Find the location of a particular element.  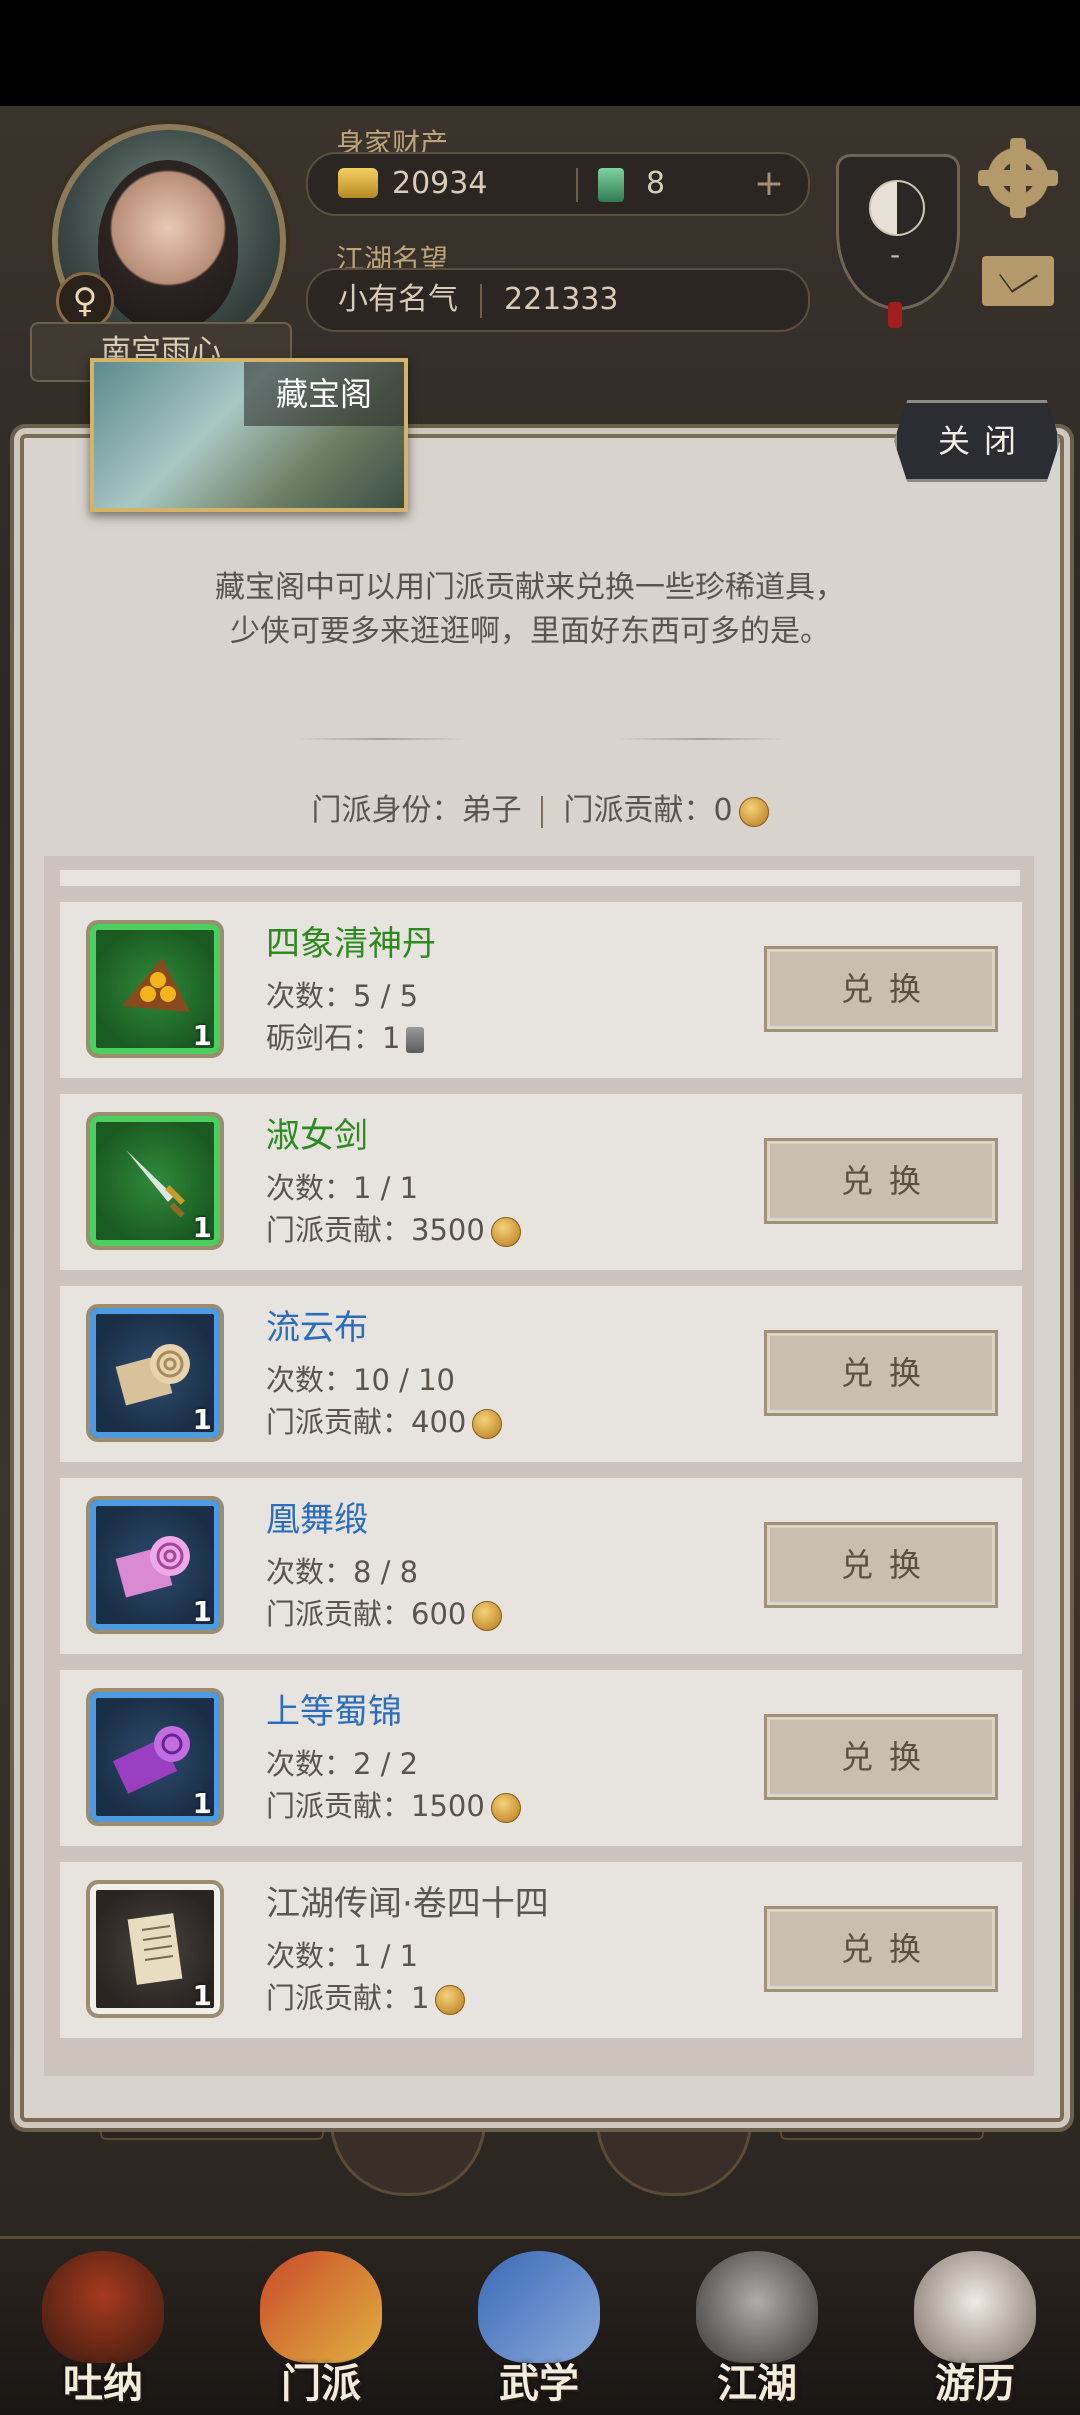

status-bar is located at coordinates (540, 53).